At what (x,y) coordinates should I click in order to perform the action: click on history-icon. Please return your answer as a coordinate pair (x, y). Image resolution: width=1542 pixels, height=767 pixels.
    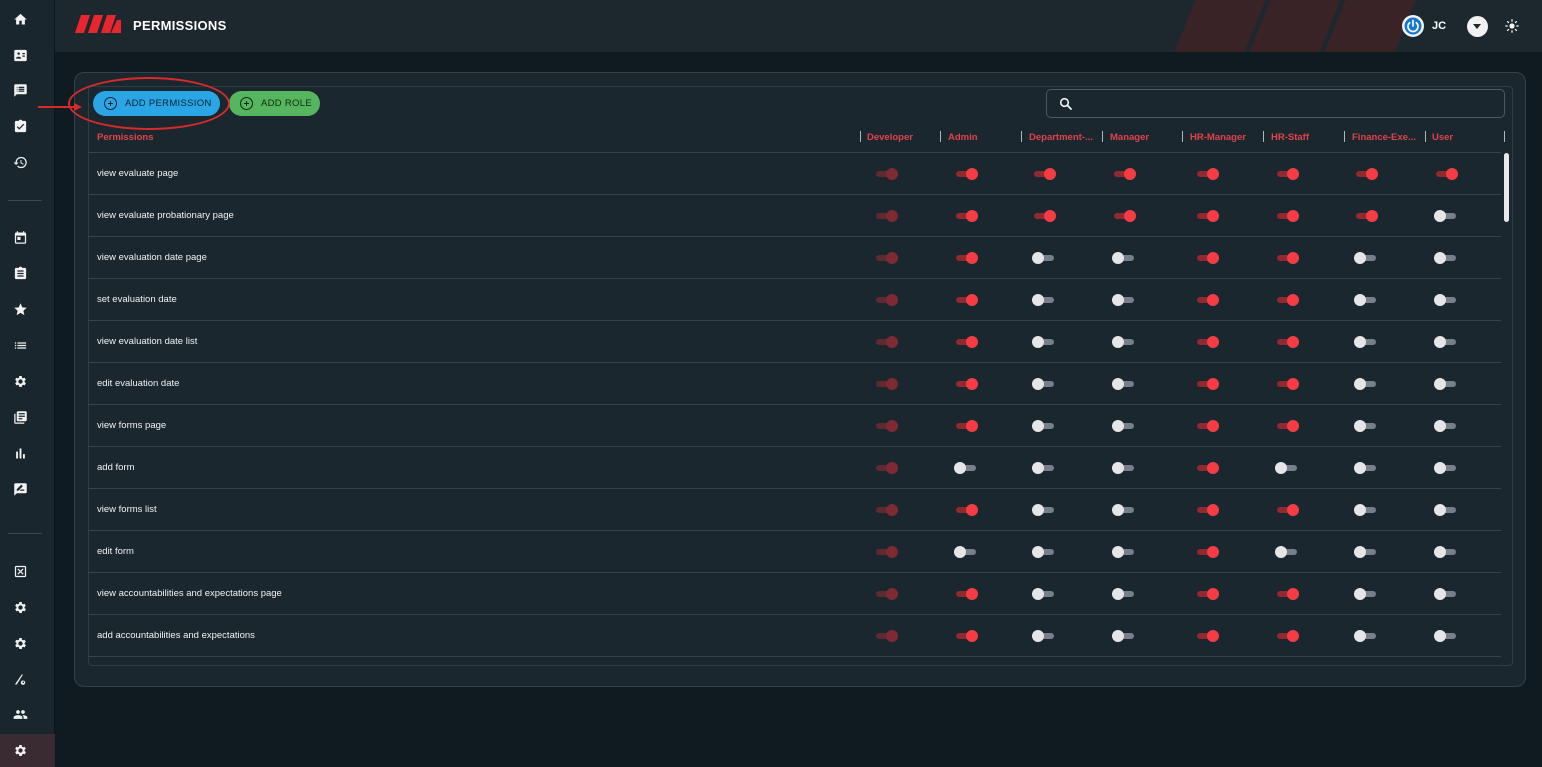
    Looking at the image, I should click on (20, 162).